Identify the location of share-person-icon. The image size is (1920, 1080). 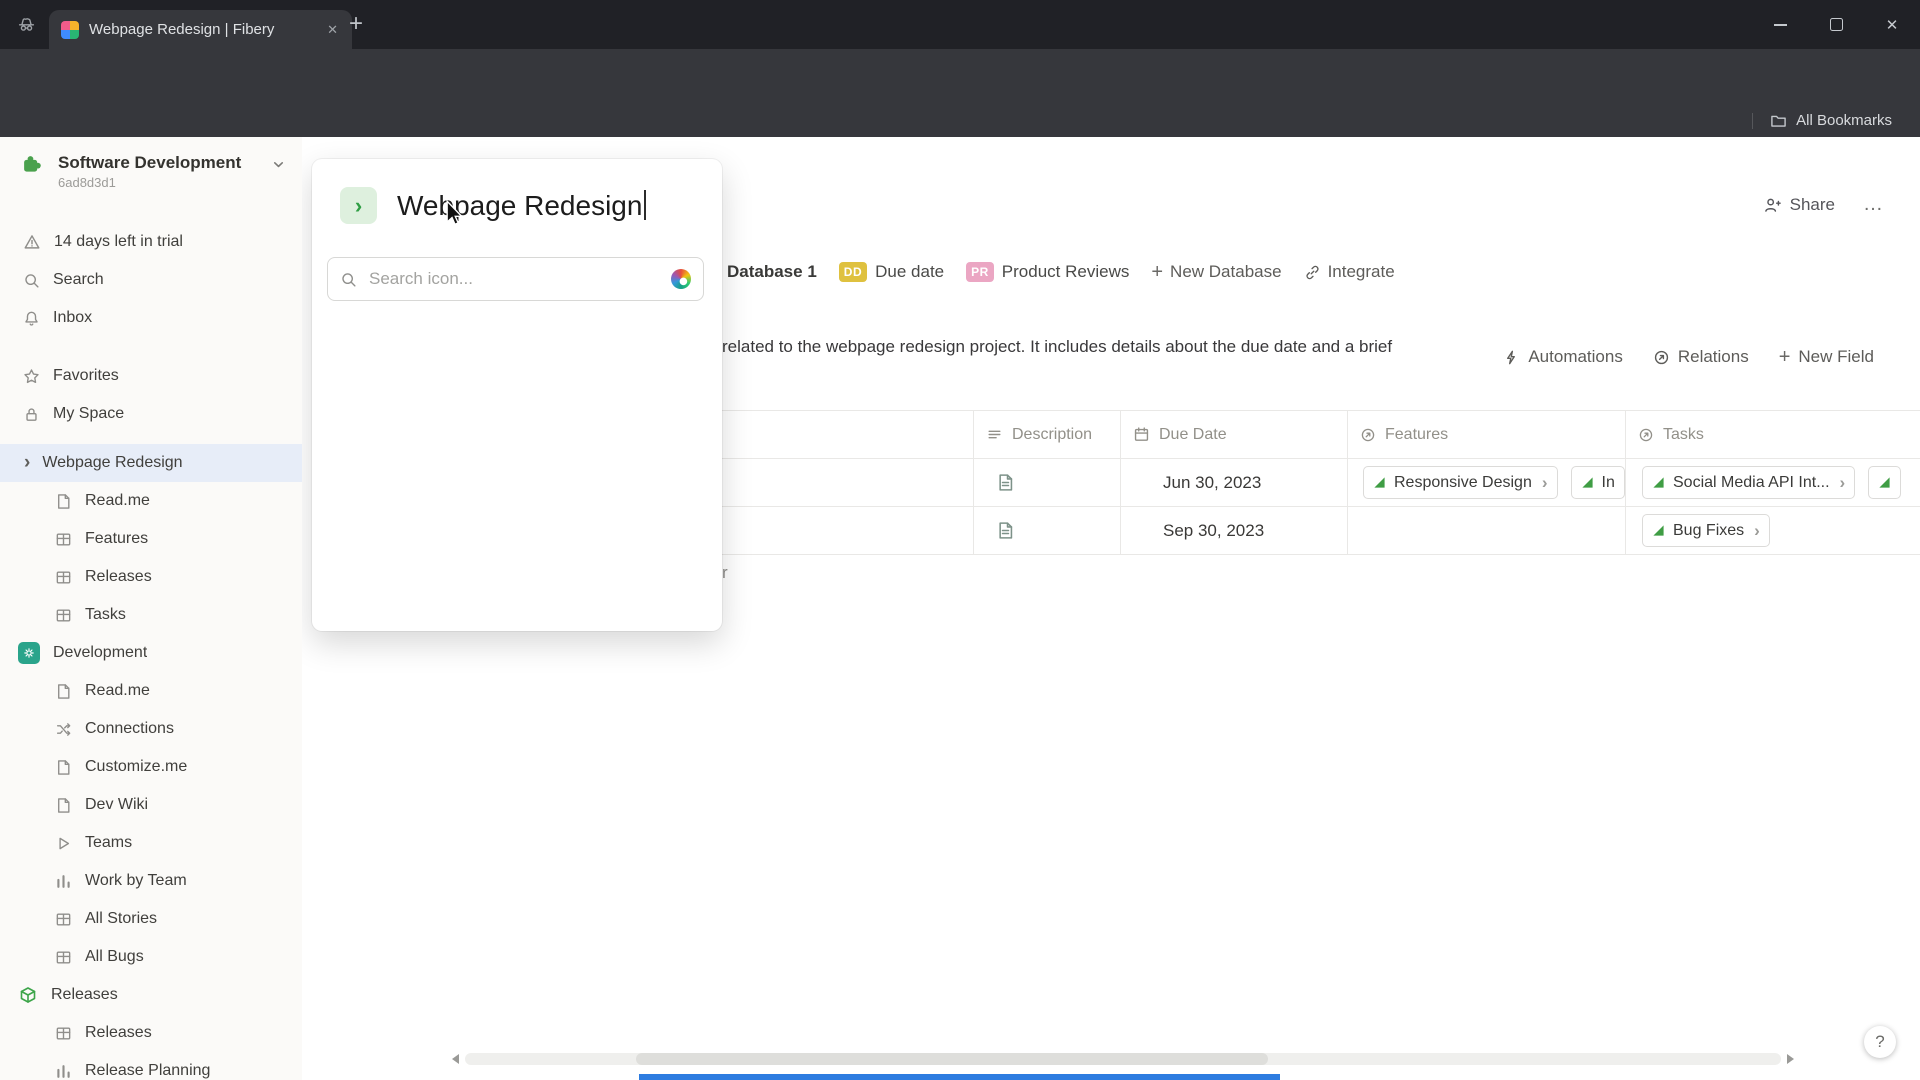
(1772, 205).